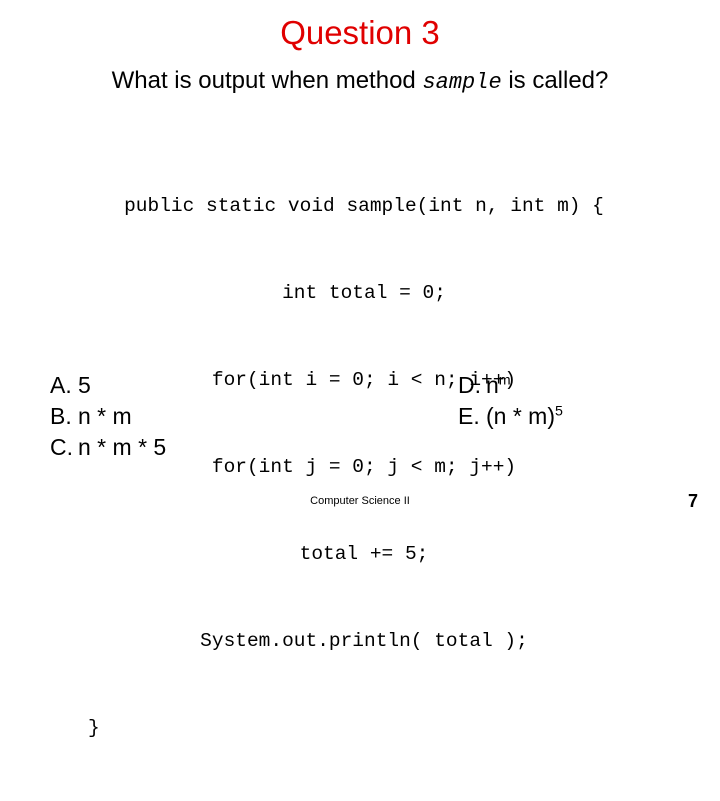 The image size is (720, 801). Describe the element at coordinates (61, 385) in the screenshot. I see `answer-marker: A.` at that location.